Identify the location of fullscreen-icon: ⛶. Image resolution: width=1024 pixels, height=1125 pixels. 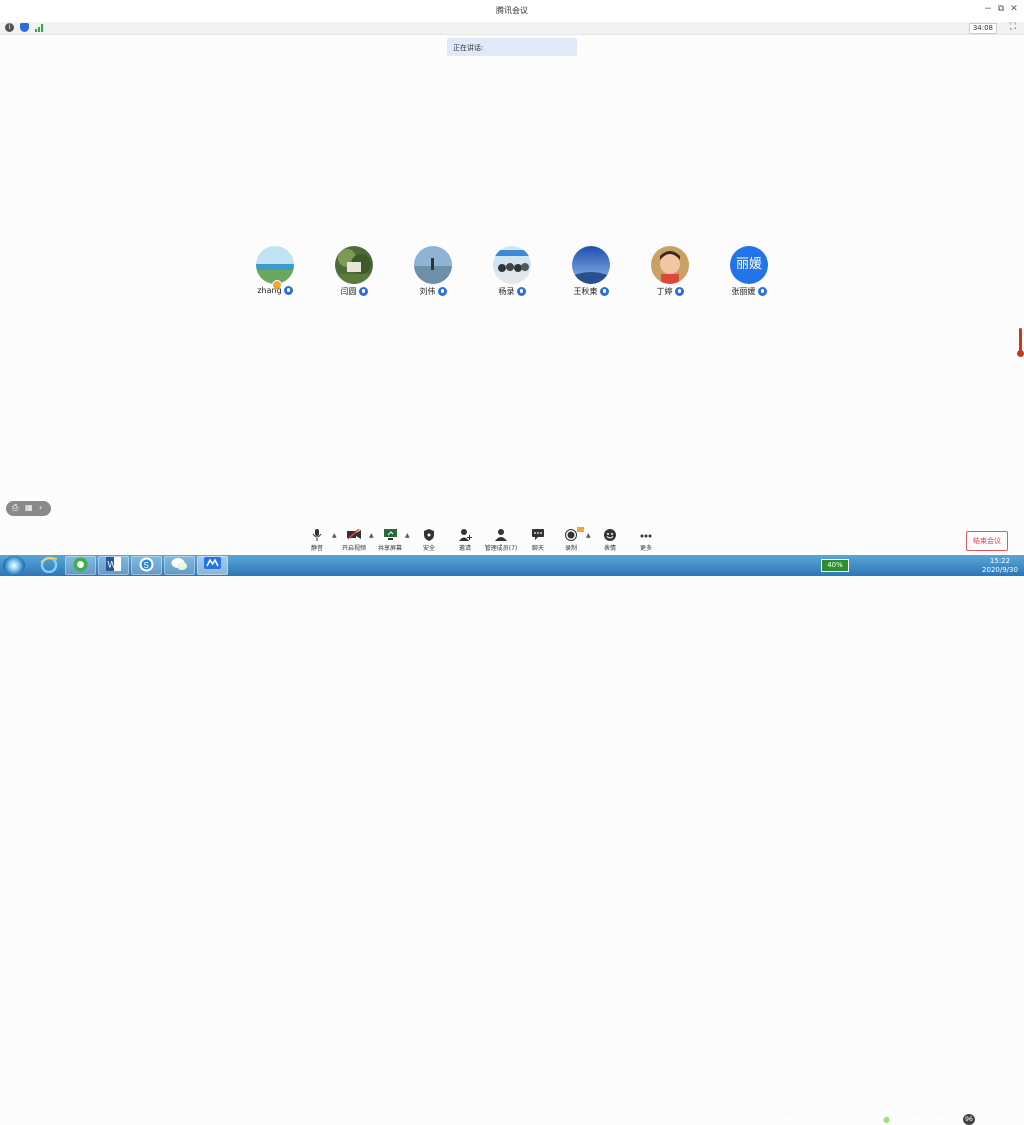
(1013, 27).